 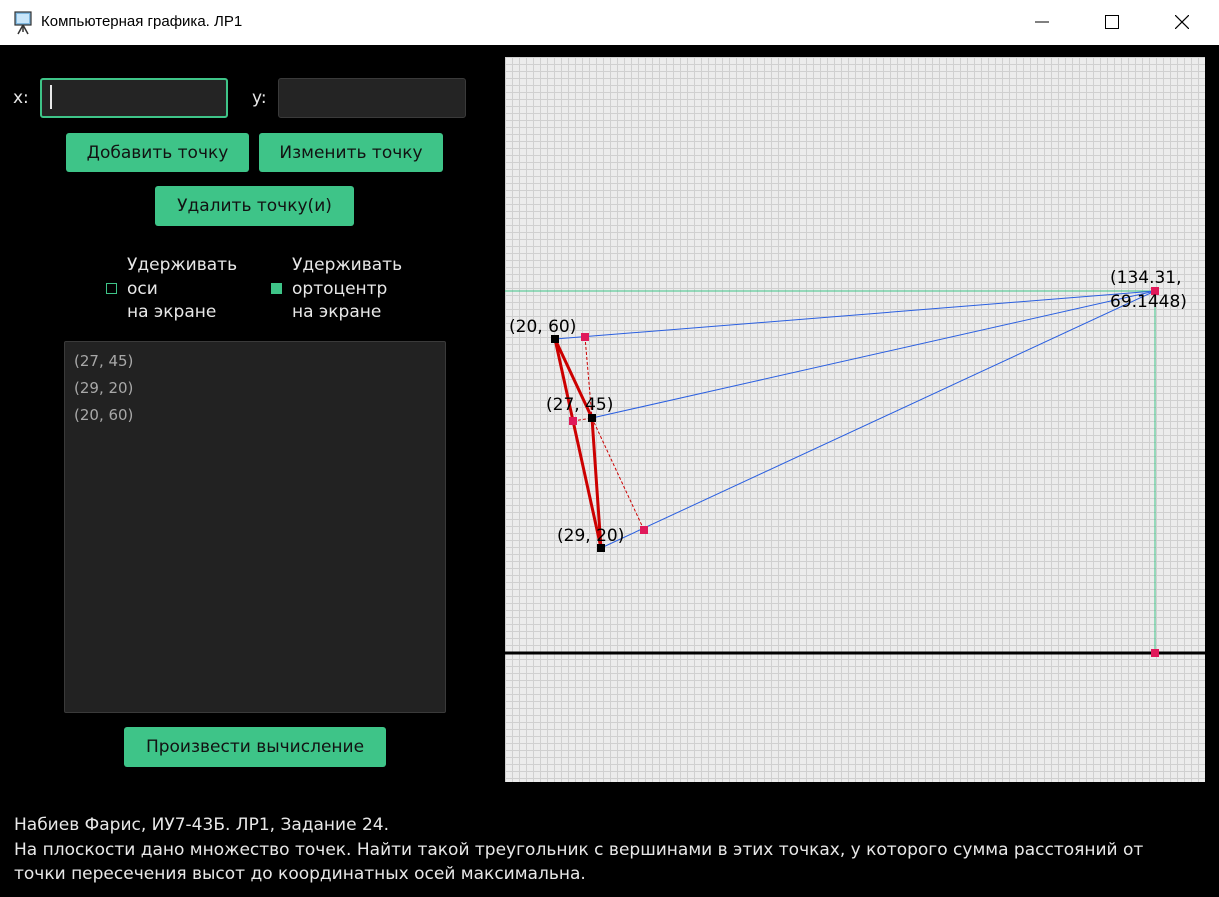 What do you see at coordinates (103, 388) in the screenshot?
I see `list-item: (29, 20)` at bounding box center [103, 388].